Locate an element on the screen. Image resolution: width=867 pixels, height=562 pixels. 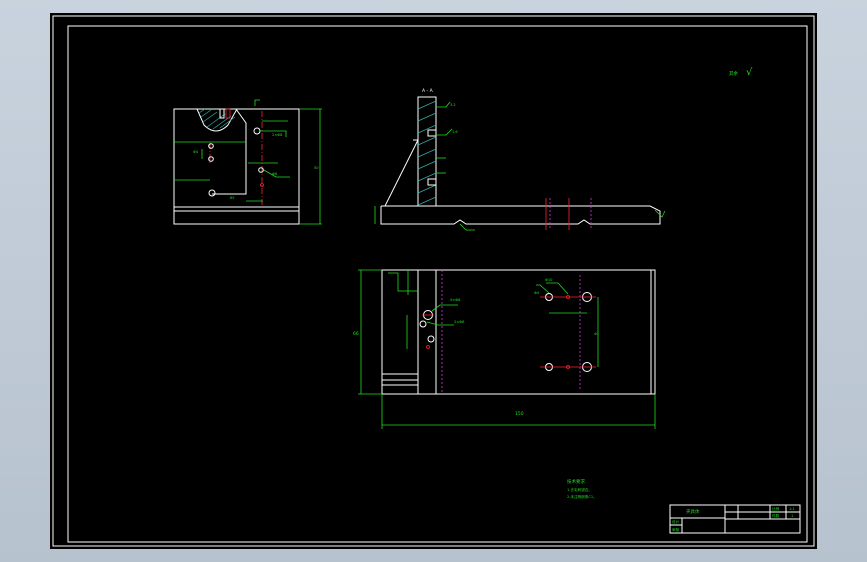
title-cell-qty-value: 1 is located at coordinates (792, 516).